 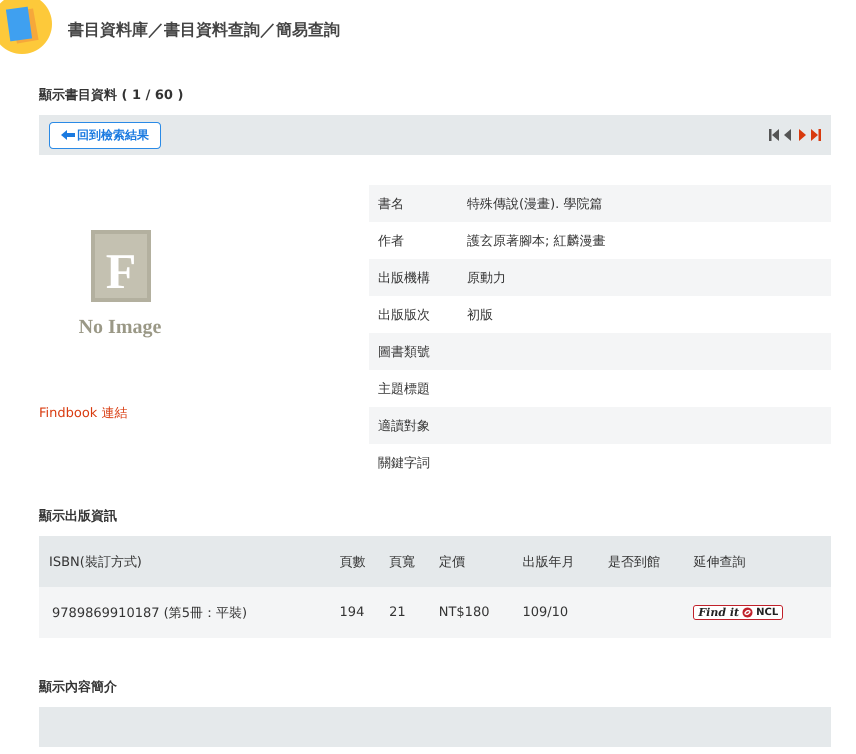 What do you see at coordinates (802, 135) in the screenshot?
I see `next-page-icon` at bounding box center [802, 135].